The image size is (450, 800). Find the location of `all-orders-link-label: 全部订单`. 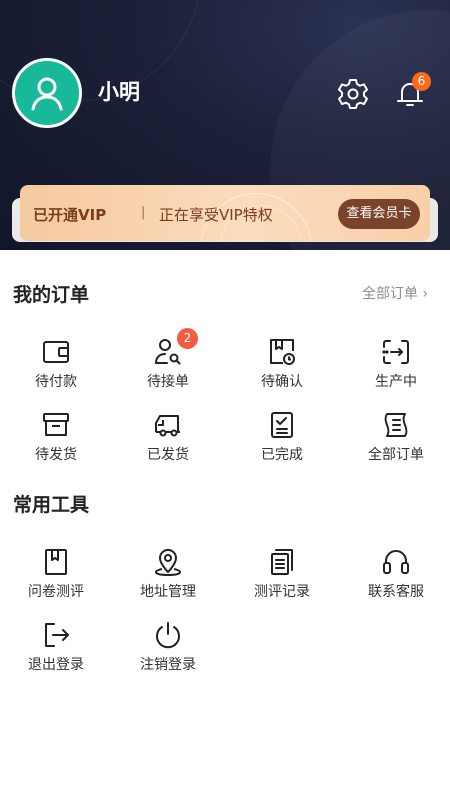

all-orders-link-label: 全部订单 is located at coordinates (390, 294).